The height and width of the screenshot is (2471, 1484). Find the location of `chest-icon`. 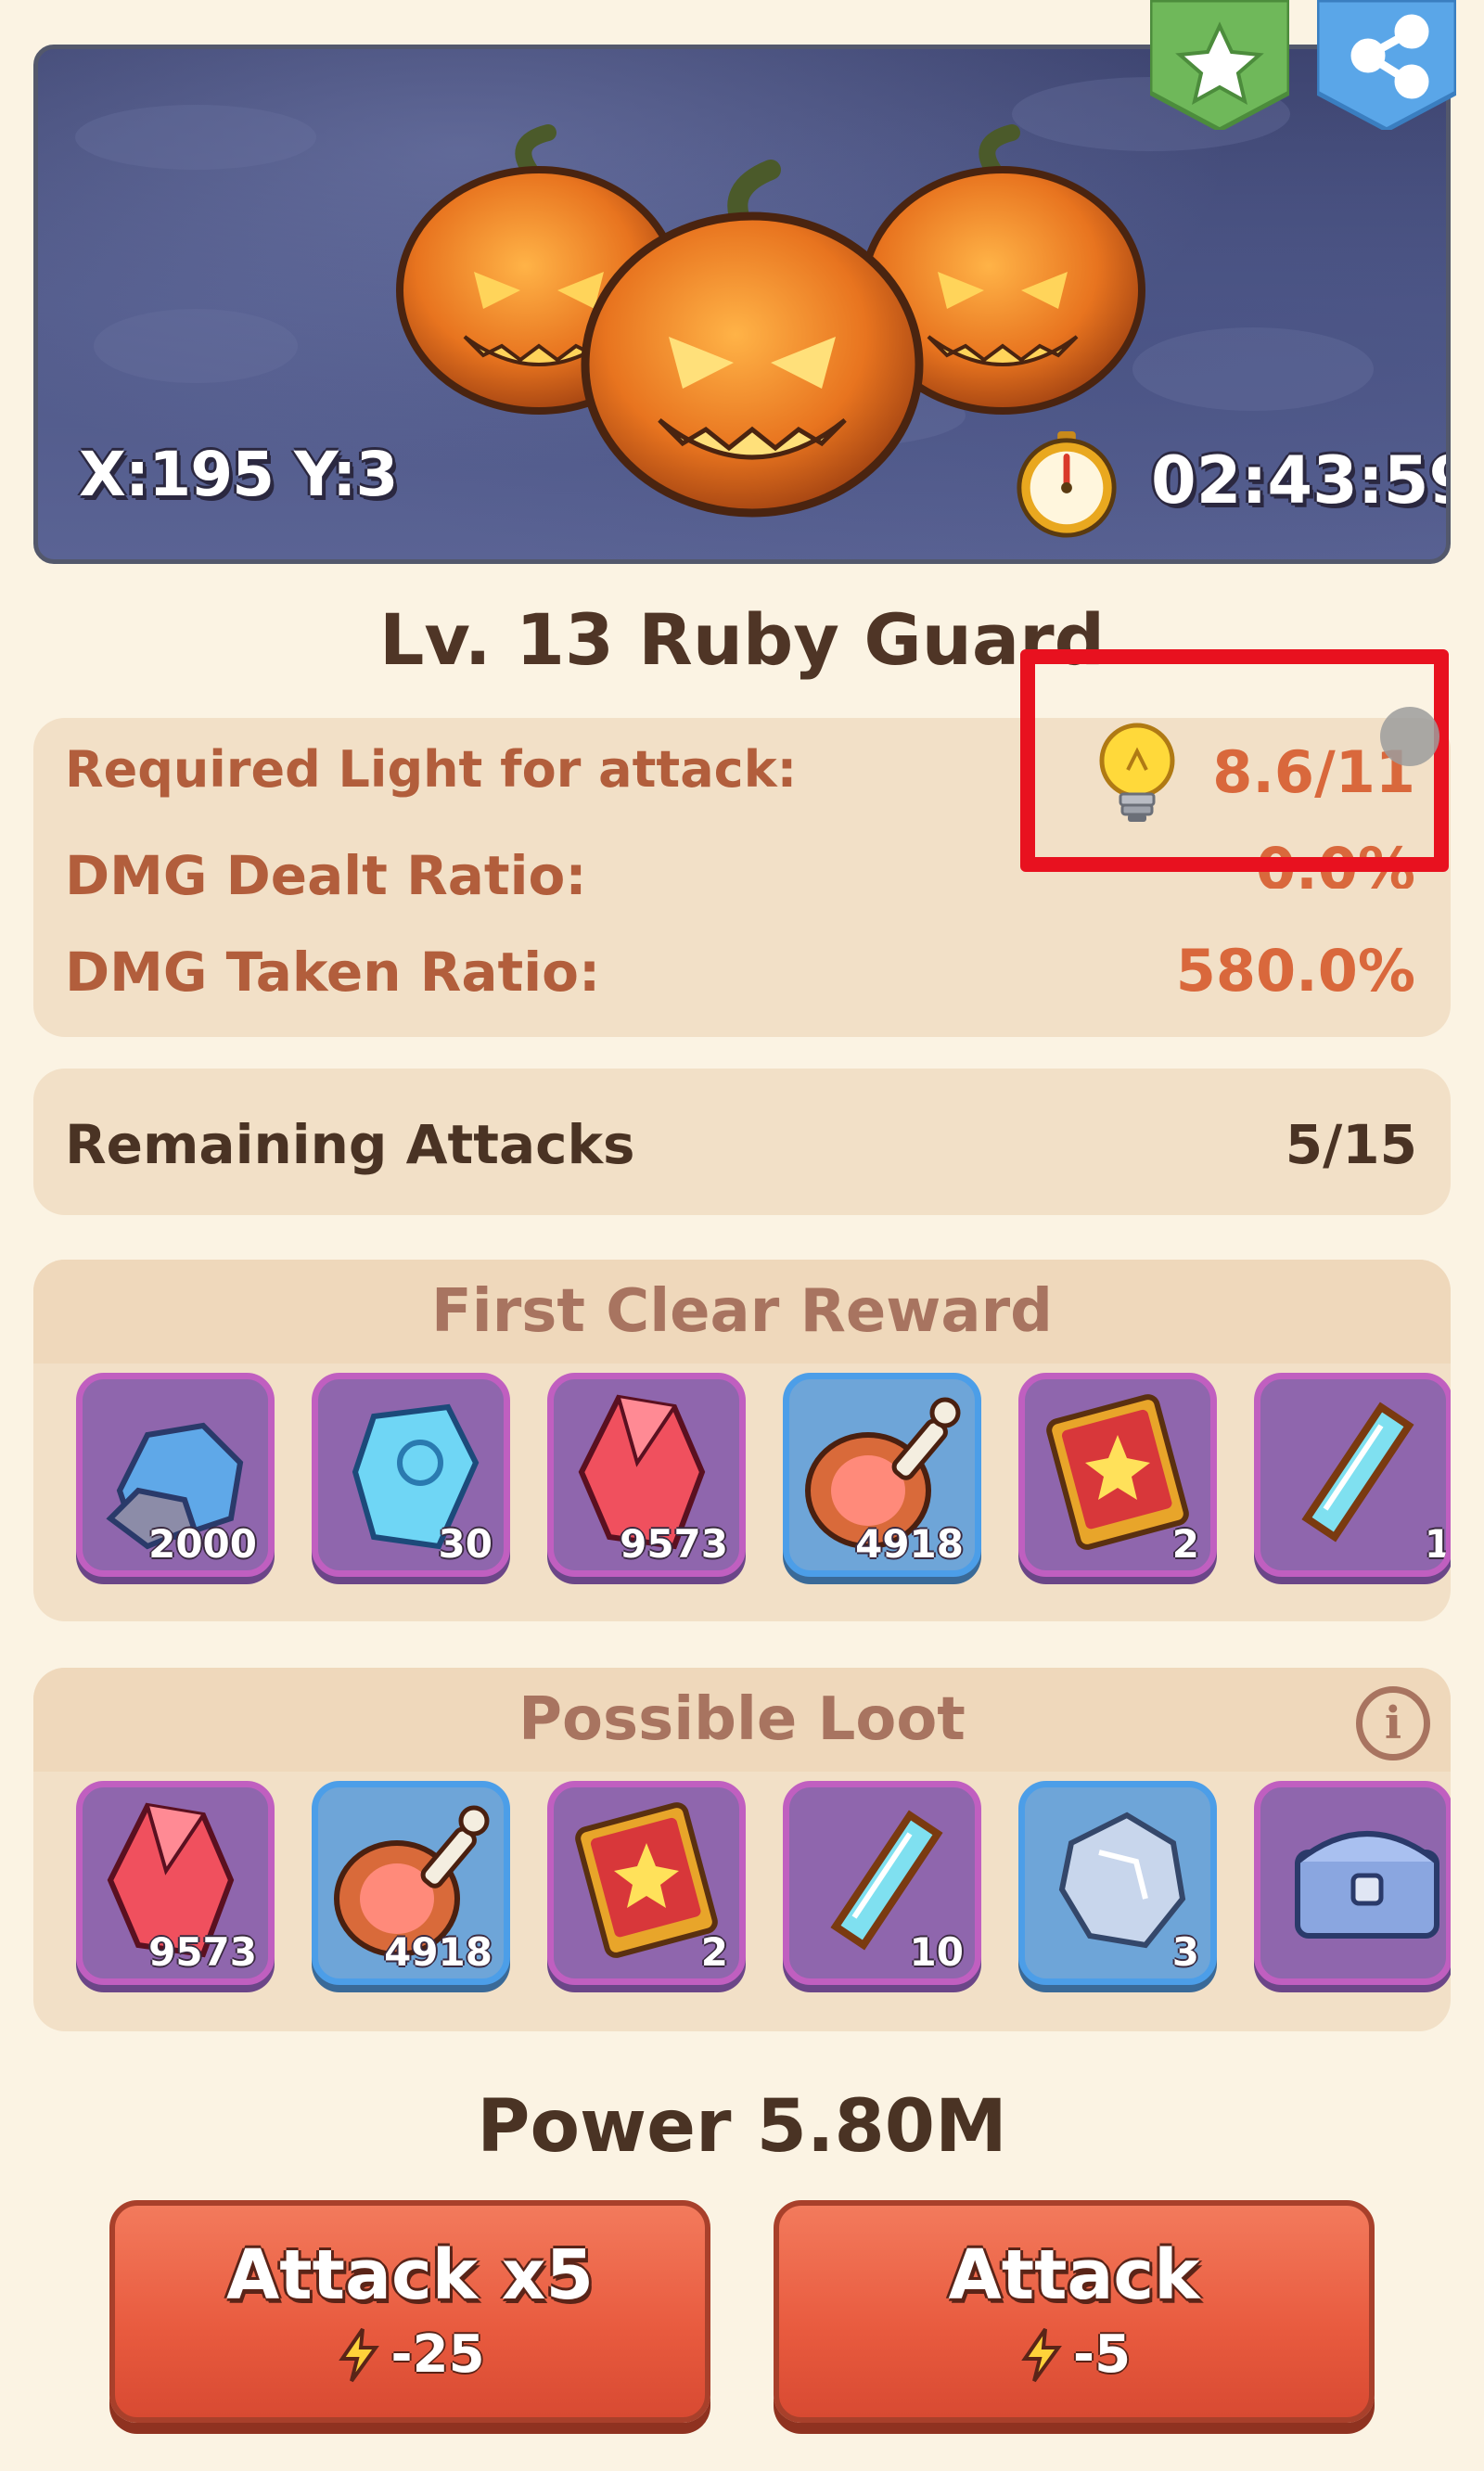

chest-icon is located at coordinates (1367, 1885).